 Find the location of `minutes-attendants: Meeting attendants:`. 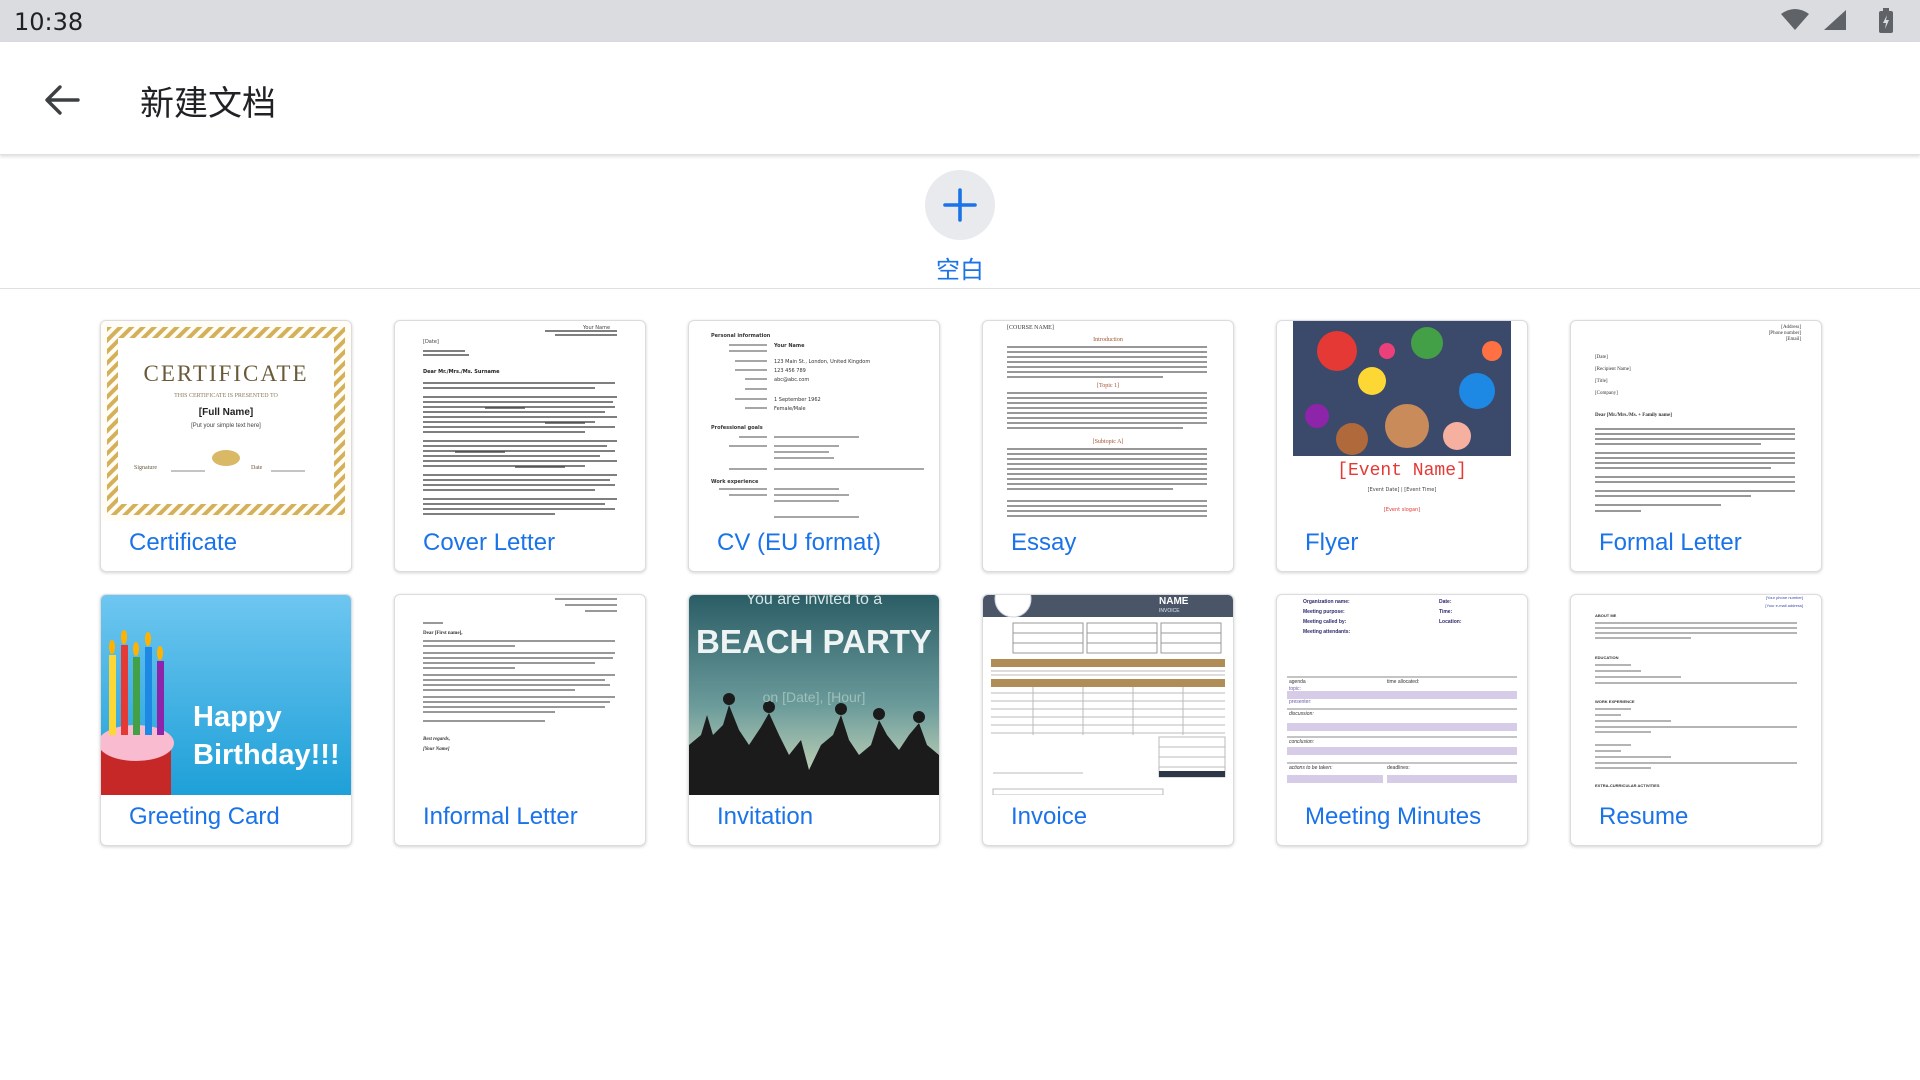

minutes-attendants: Meeting attendants: is located at coordinates (1327, 632).